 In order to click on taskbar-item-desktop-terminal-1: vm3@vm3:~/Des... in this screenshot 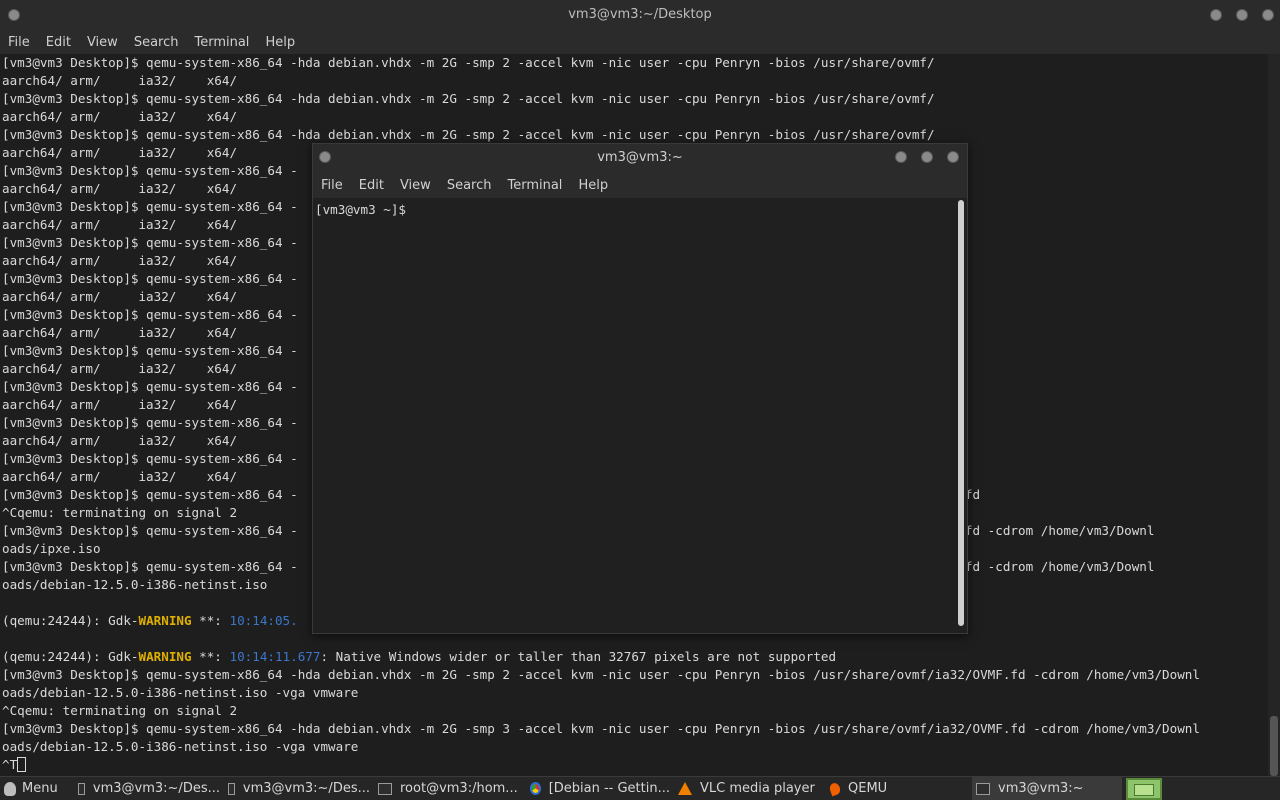, I will do `click(149, 788)`.